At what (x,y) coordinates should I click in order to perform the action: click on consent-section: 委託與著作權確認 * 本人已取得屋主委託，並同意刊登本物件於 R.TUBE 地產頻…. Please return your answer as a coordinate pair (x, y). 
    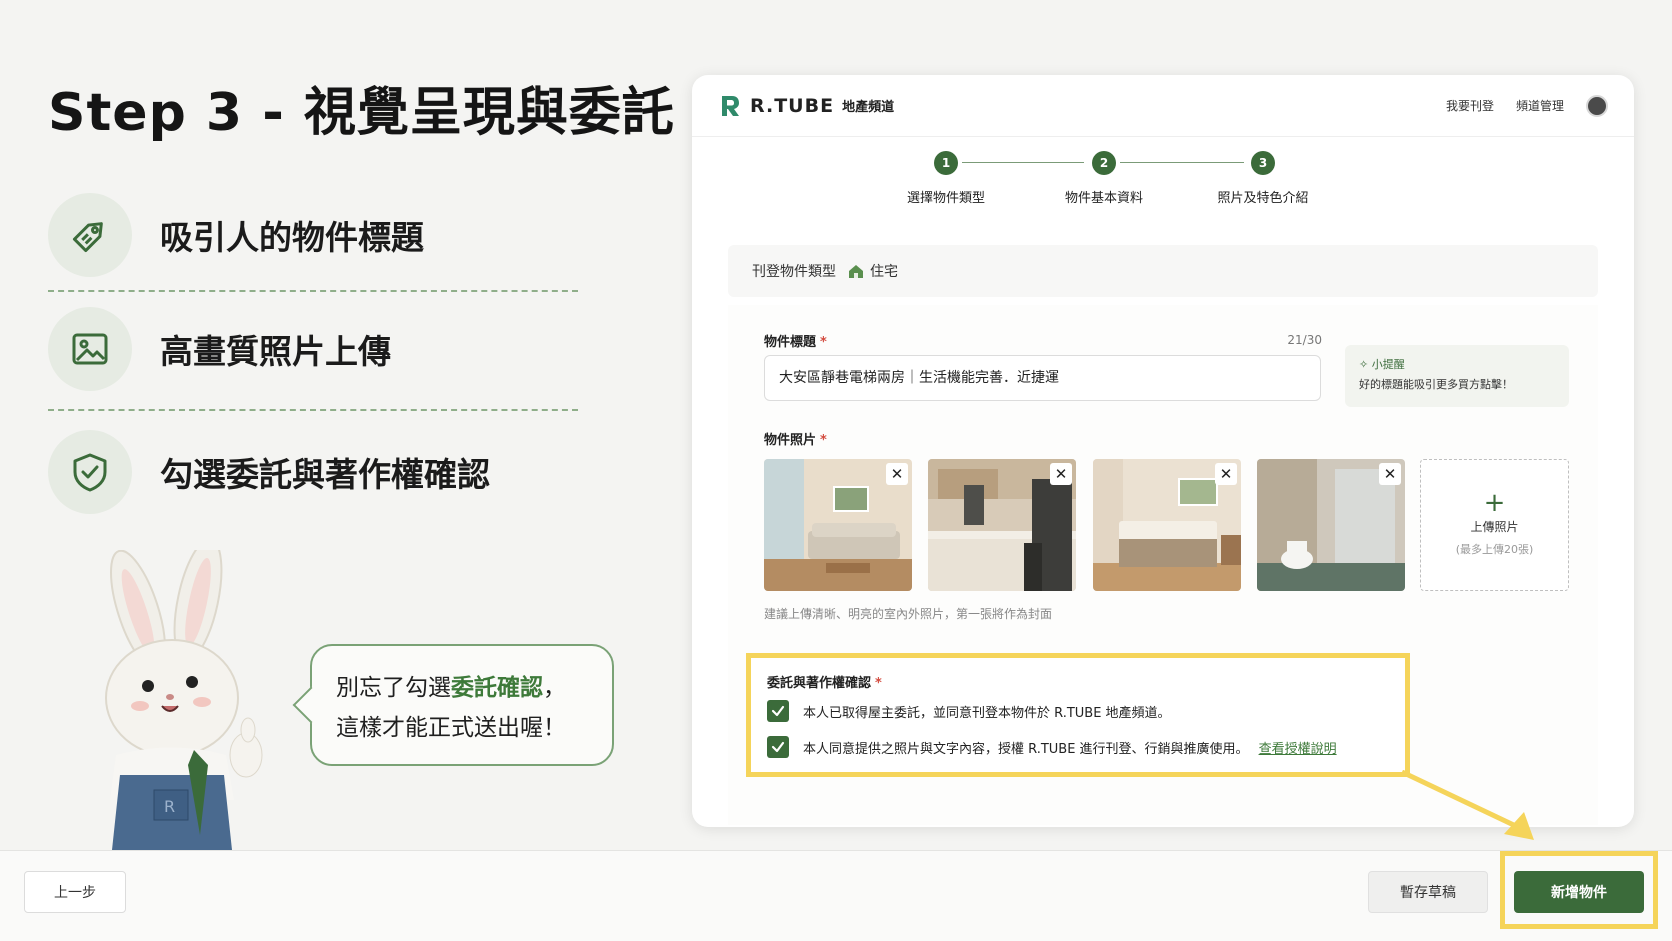
    Looking at the image, I should click on (1078, 715).